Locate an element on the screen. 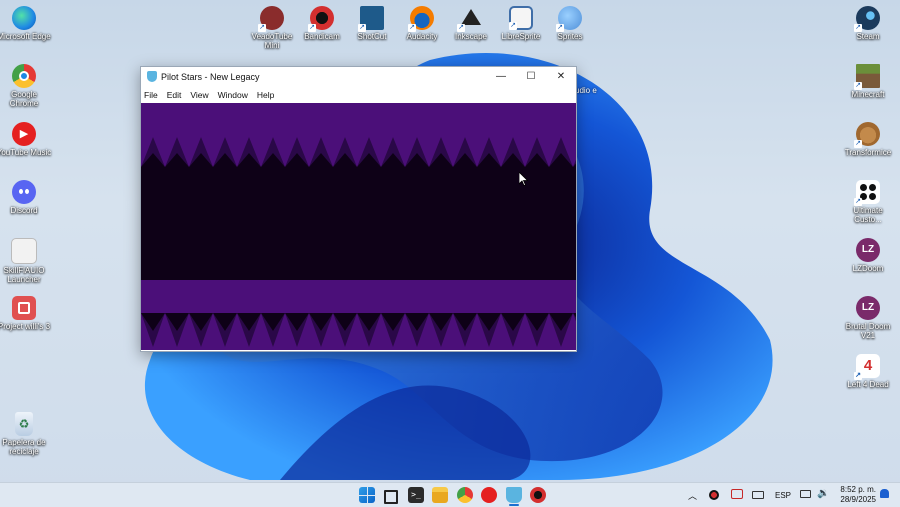 The height and width of the screenshot is (507, 900). desktop-icon-label: Microsoft Edge is located at coordinates (25, 36).